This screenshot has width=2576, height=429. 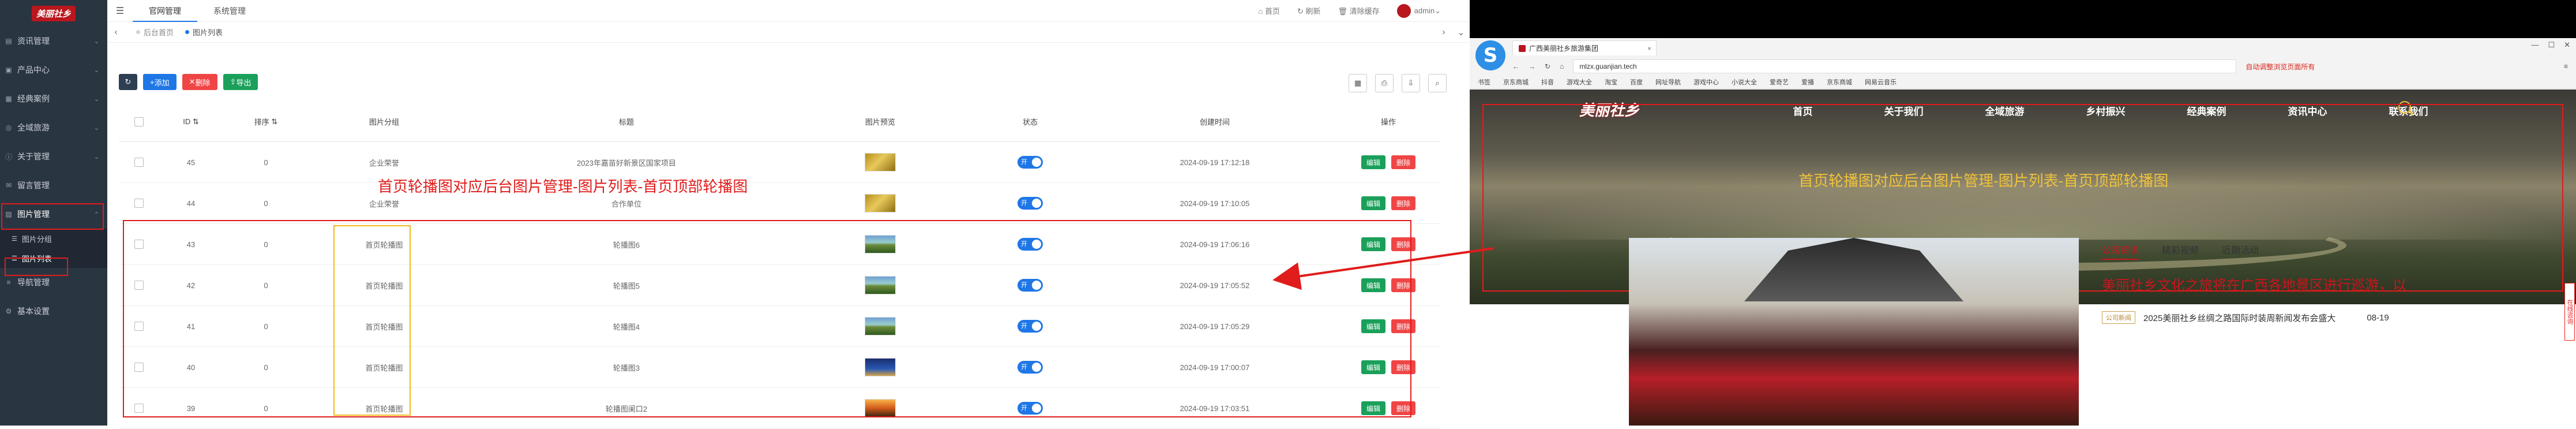 I want to click on bookmark-item: 抖音, so click(x=1547, y=82).